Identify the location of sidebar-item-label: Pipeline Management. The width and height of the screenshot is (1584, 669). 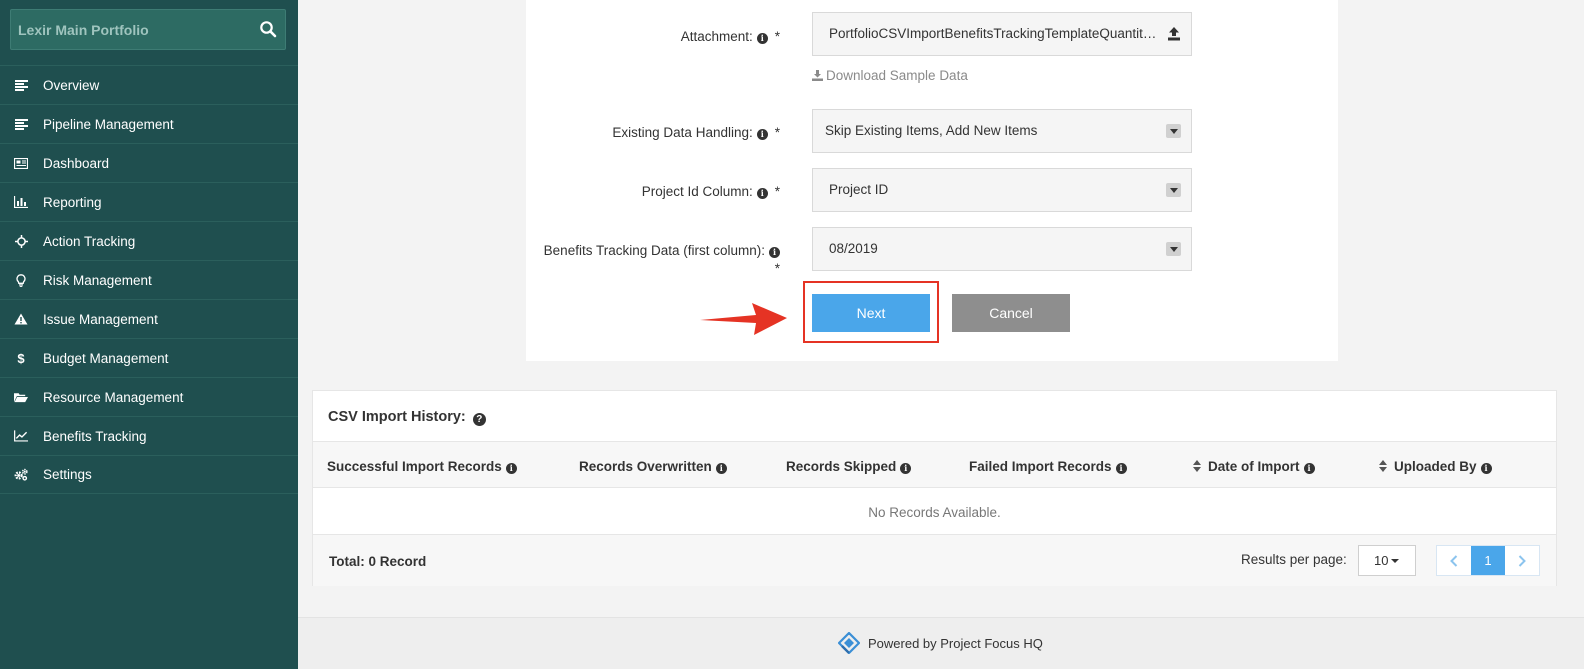
(108, 124).